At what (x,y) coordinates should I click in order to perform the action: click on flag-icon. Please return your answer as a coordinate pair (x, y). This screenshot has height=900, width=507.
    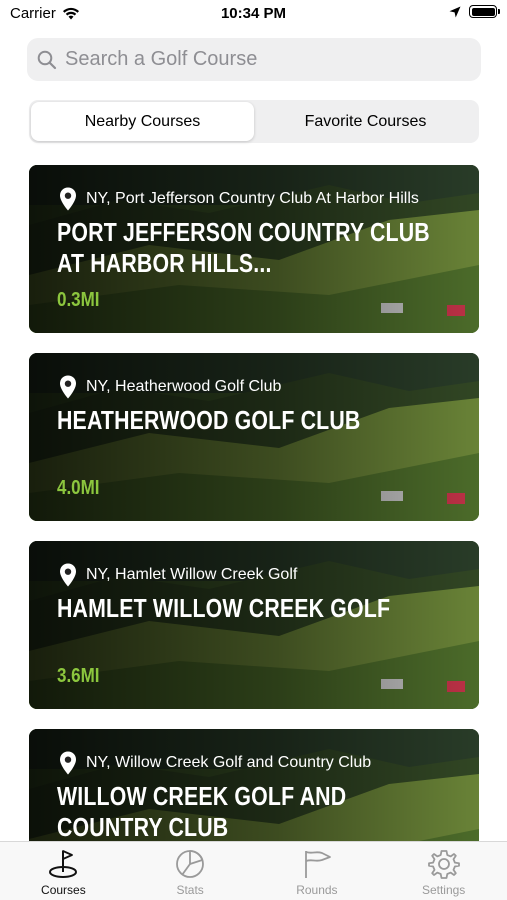
    Looking at the image, I should click on (317, 864).